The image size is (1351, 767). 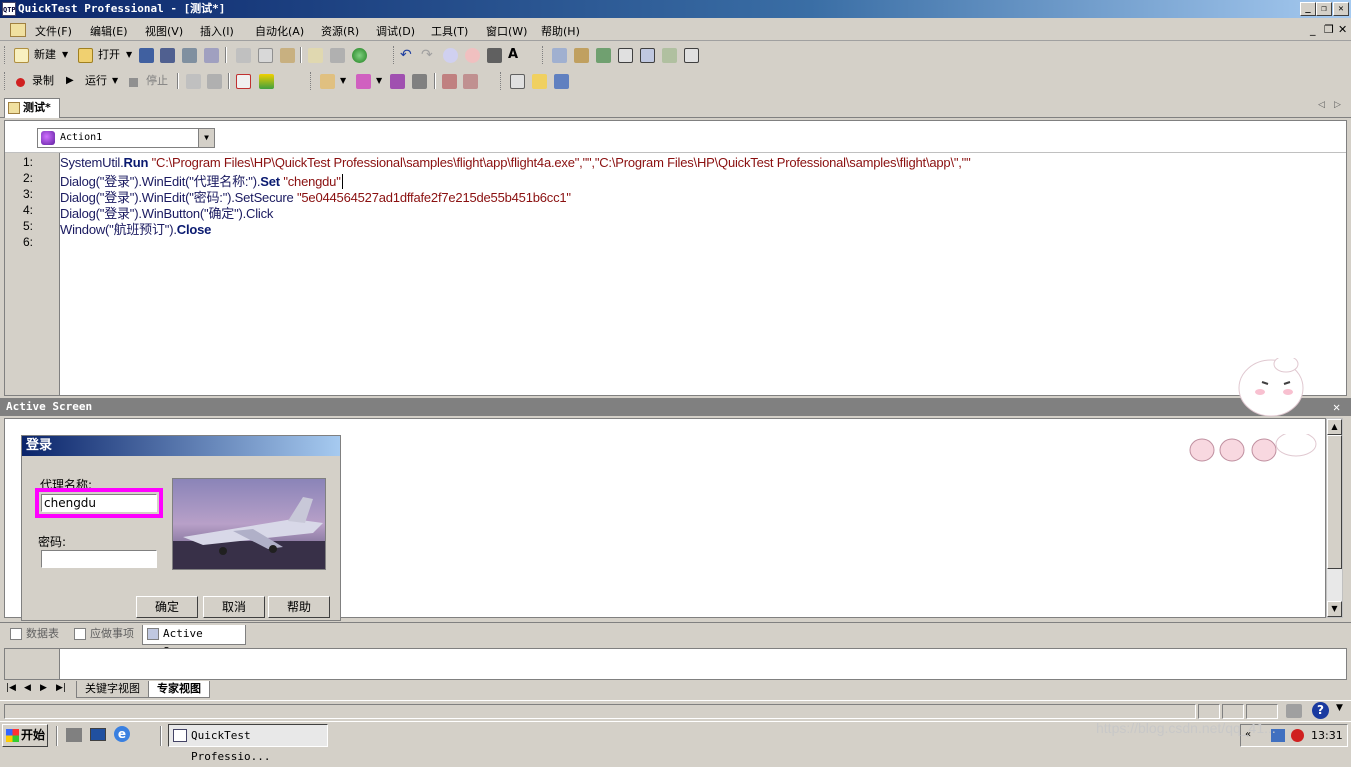 I want to click on menu-edit: 编辑(E), so click(x=109, y=31).